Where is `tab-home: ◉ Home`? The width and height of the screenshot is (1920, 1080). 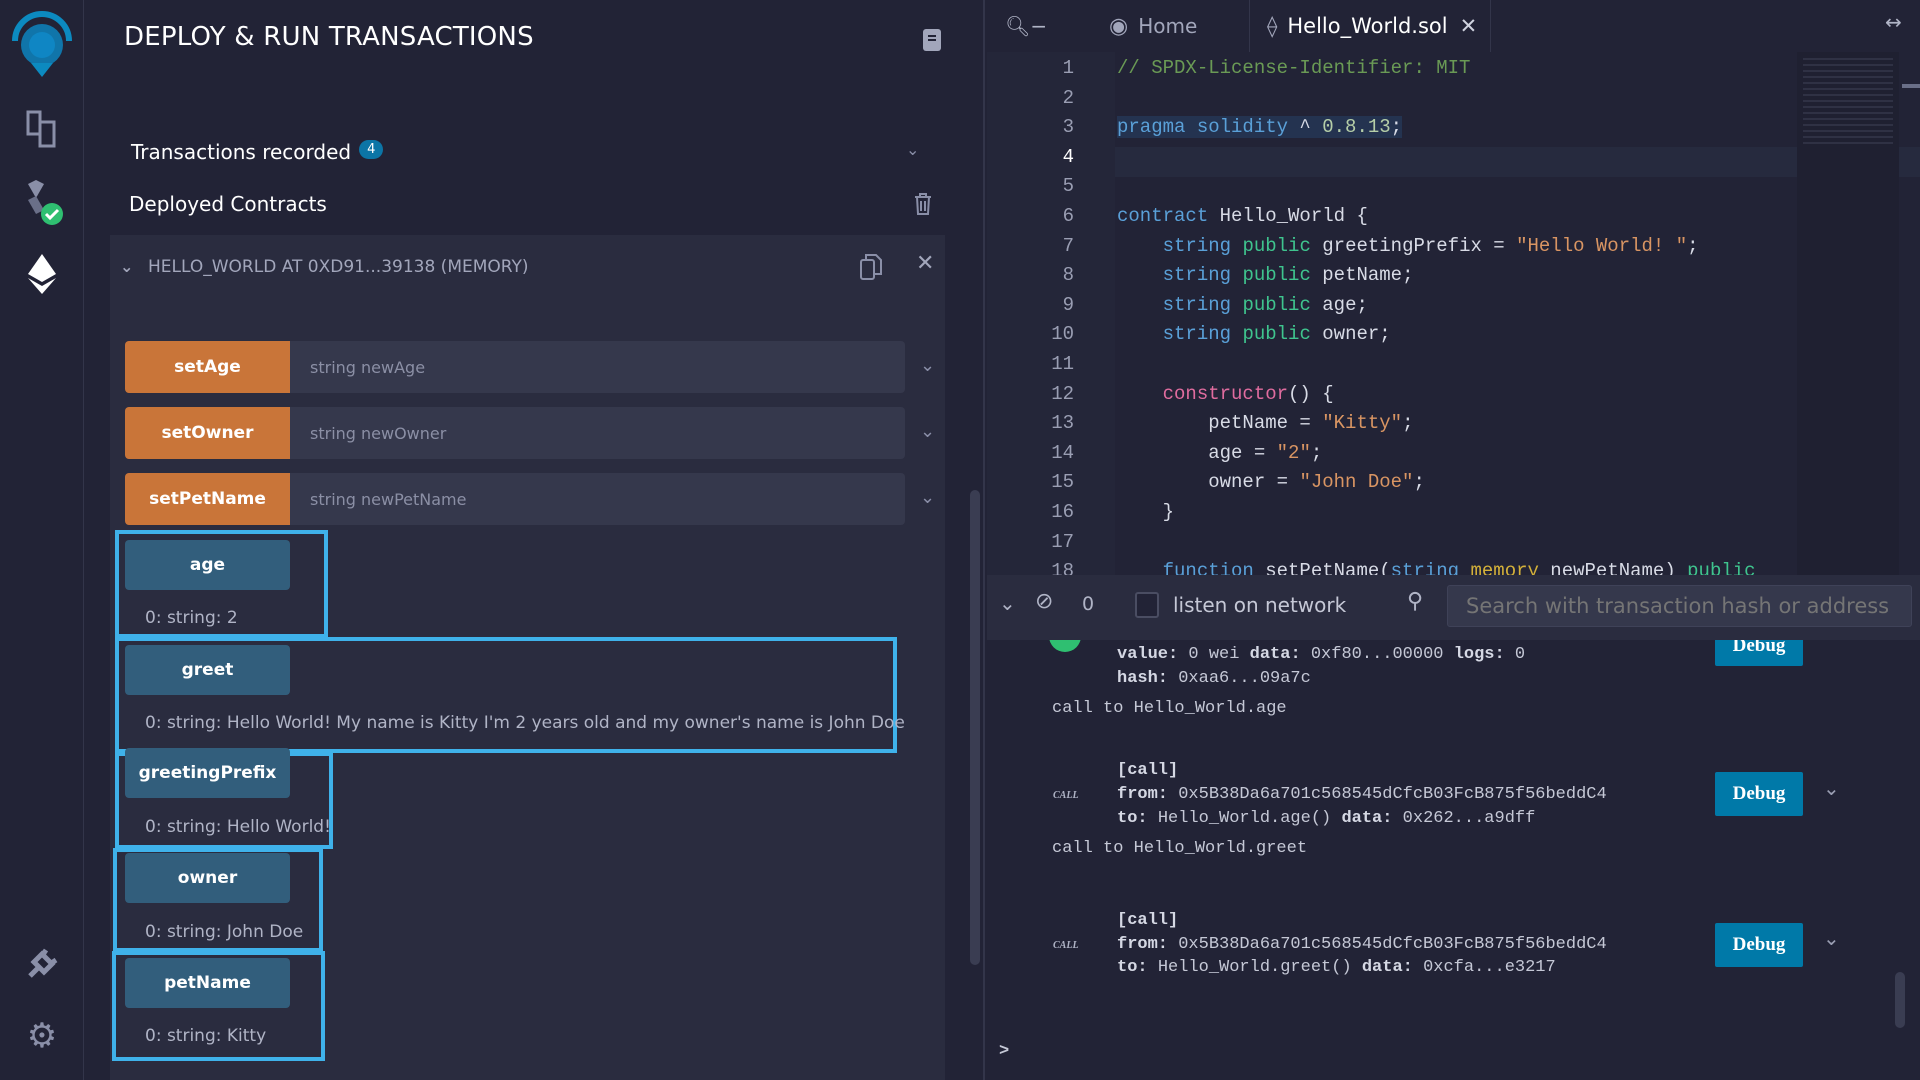 tab-home: ◉ Home is located at coordinates (1153, 26).